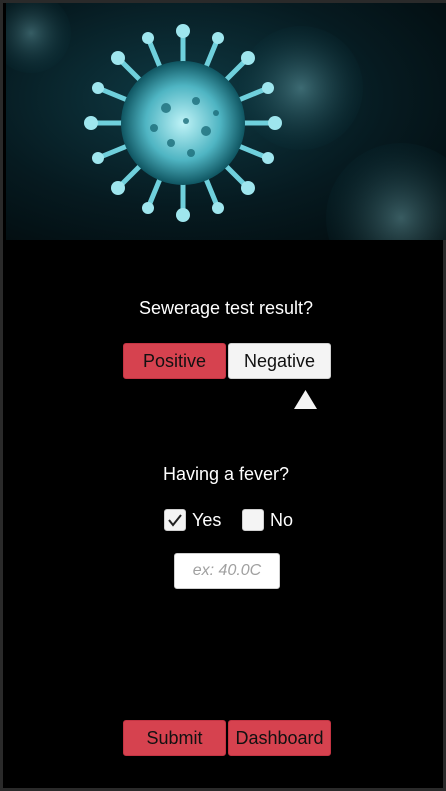 The width and height of the screenshot is (446, 791). Describe the element at coordinates (279, 738) in the screenshot. I see `dashboard-button: Dashboard` at that location.